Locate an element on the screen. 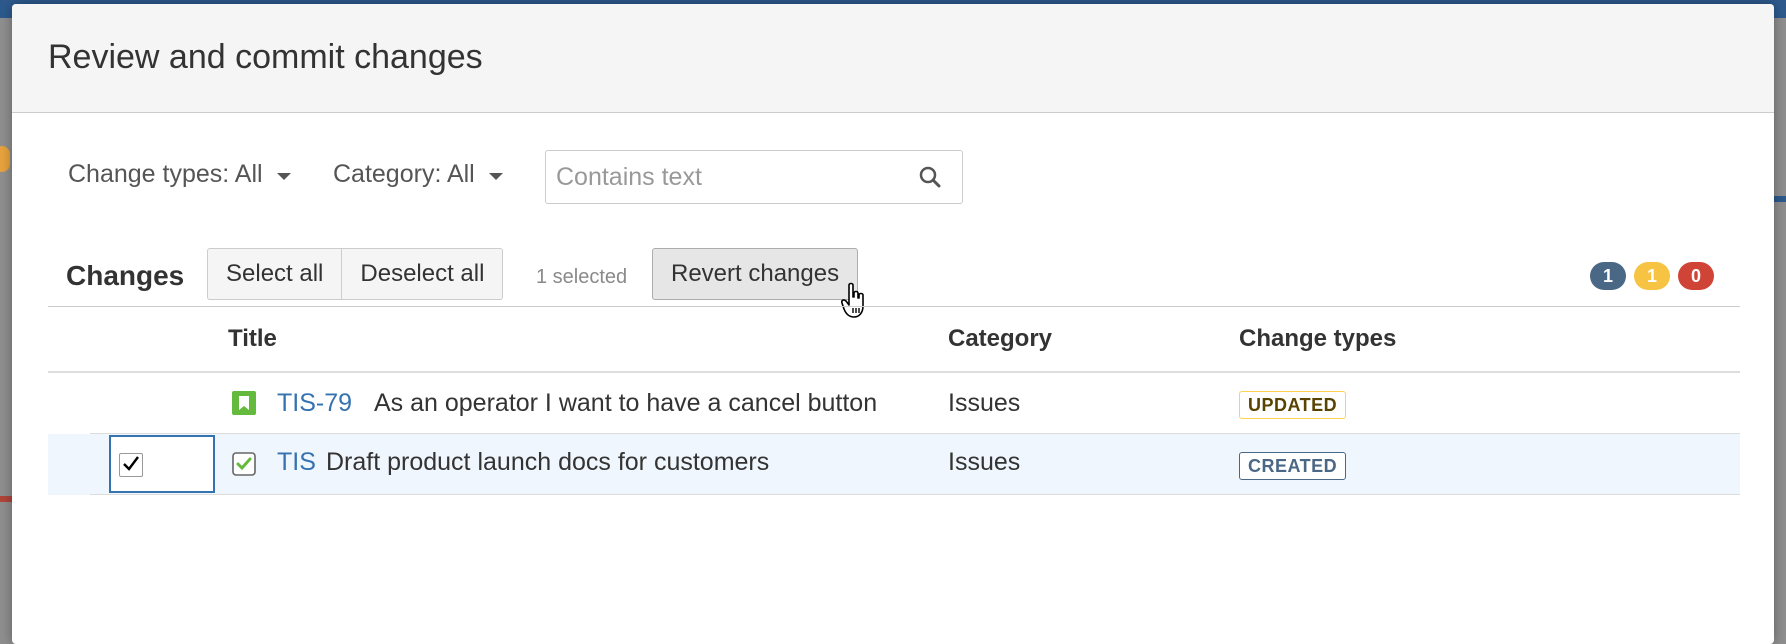 Image resolution: width=1786 pixels, height=644 pixels. selection-button-group: Select all Deselect all is located at coordinates (355, 274).